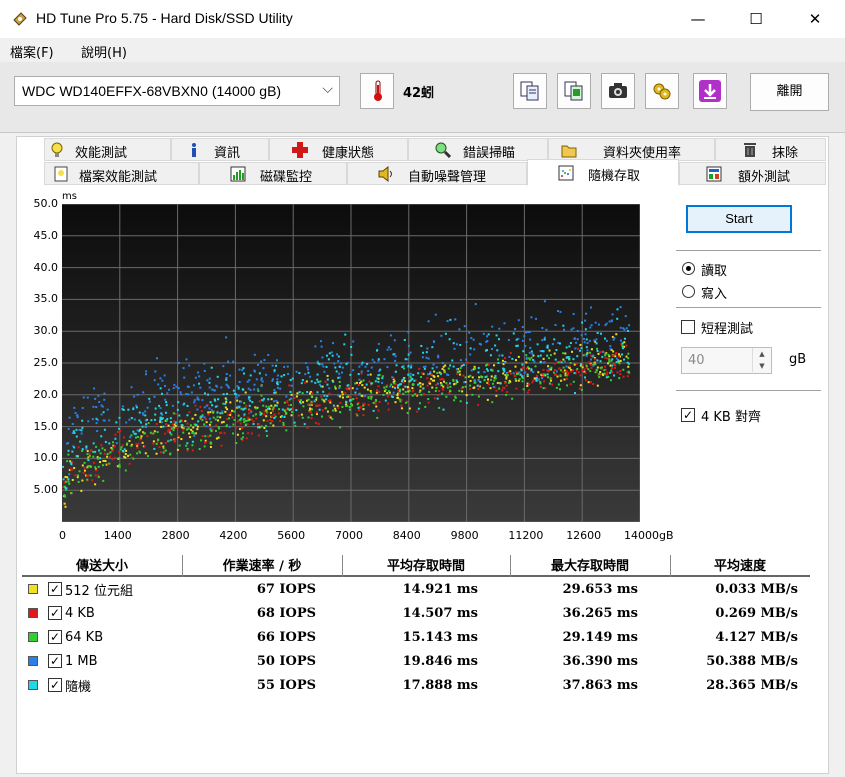  What do you see at coordinates (770, 149) in the screenshot?
I see `tab-erase: 抹除` at bounding box center [770, 149].